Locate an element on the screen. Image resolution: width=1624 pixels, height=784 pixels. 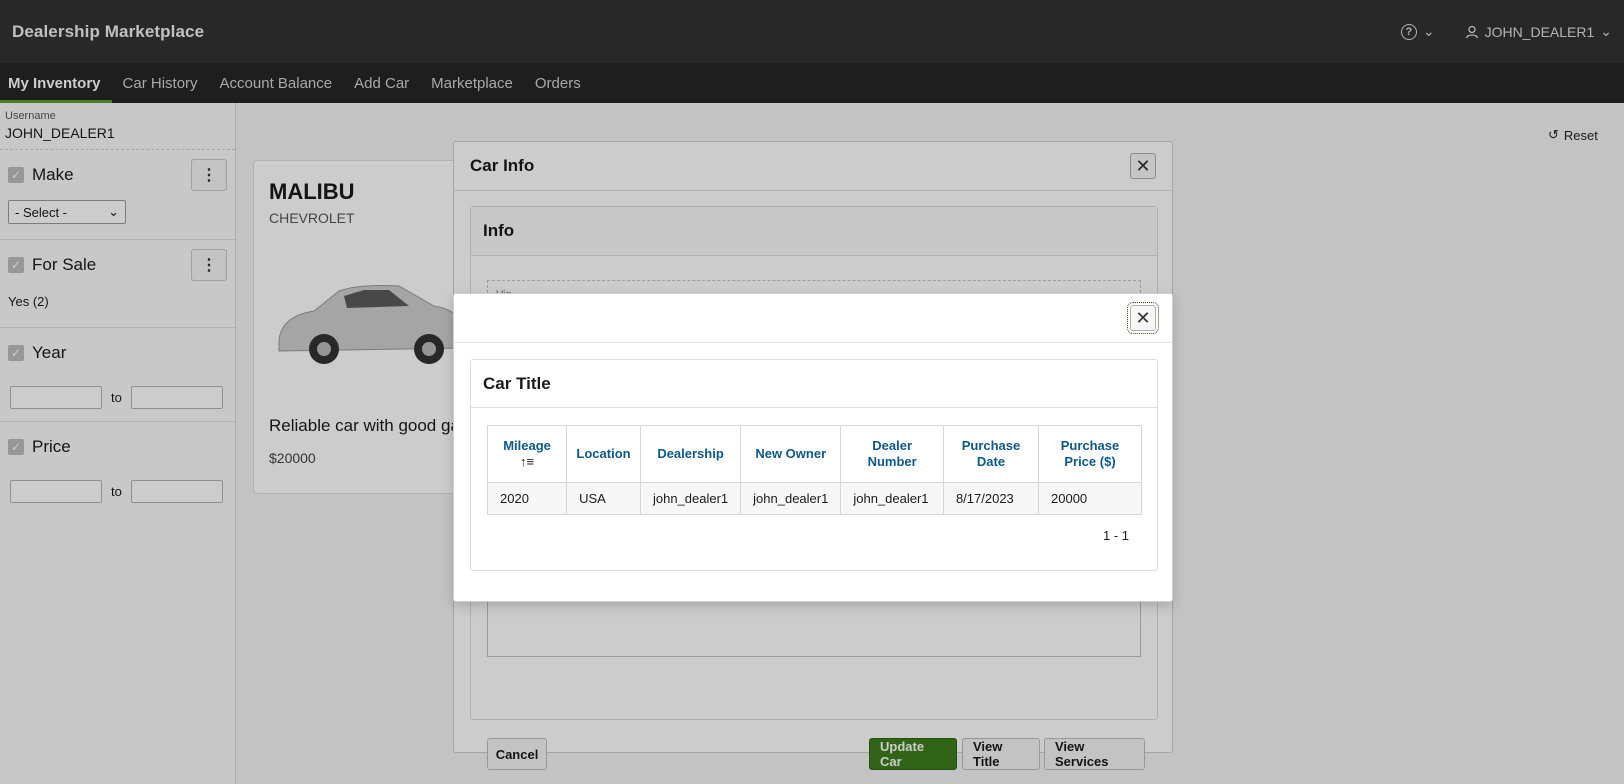
column-header-dealership: Dealership is located at coordinates (690, 454).